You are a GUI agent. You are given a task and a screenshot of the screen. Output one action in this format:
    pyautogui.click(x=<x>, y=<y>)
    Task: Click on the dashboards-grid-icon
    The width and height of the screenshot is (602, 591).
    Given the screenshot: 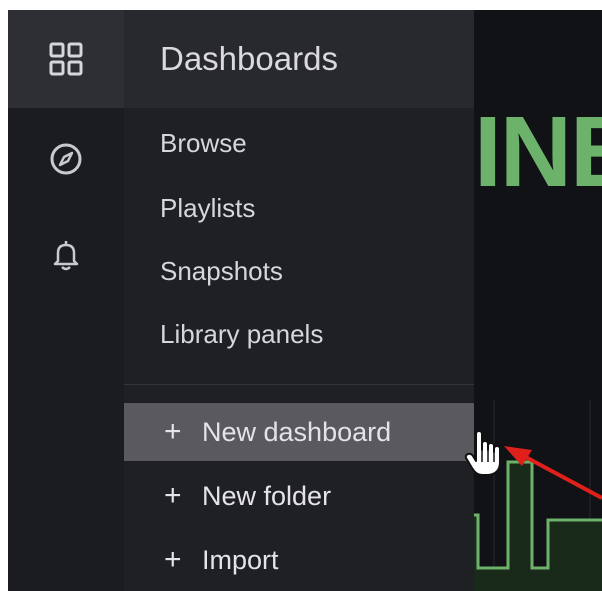 What is the action you would take?
    pyautogui.click(x=66, y=59)
    